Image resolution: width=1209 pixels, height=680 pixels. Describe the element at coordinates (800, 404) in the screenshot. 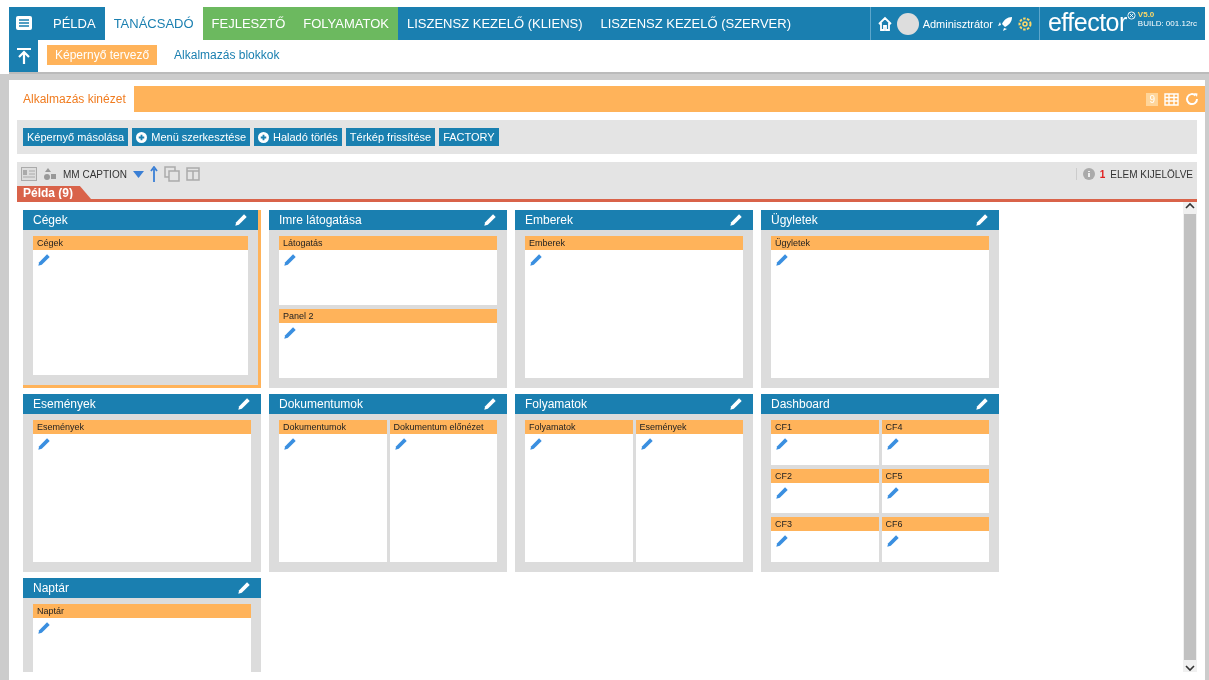

I see `card-title: Dashboard` at that location.